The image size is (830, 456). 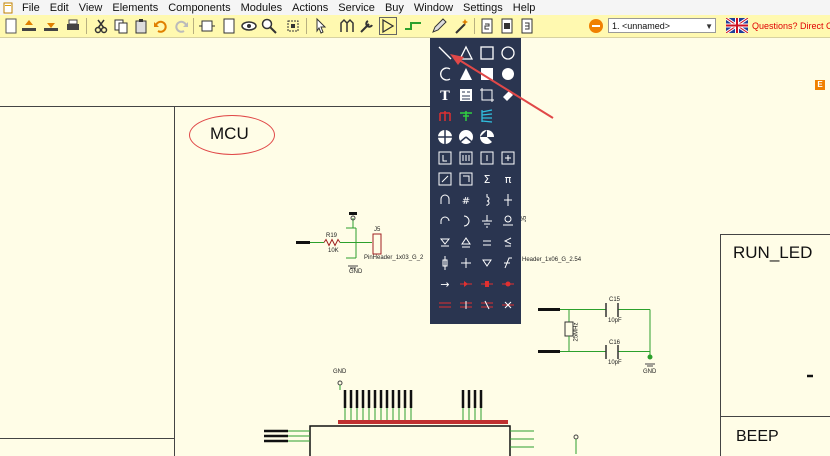 I want to click on up-triangle-tool, so click(x=466, y=242).